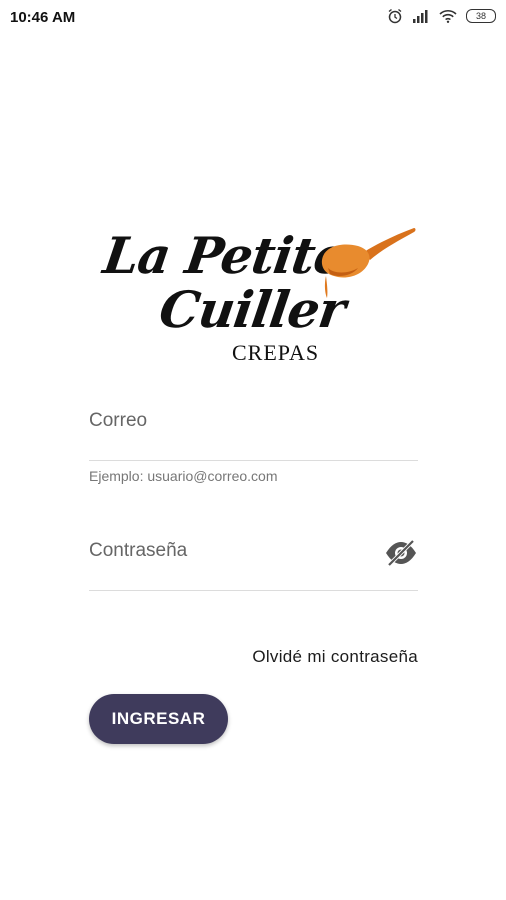  Describe the element at coordinates (43, 17) in the screenshot. I see `status-time: 10:46 AM` at that location.